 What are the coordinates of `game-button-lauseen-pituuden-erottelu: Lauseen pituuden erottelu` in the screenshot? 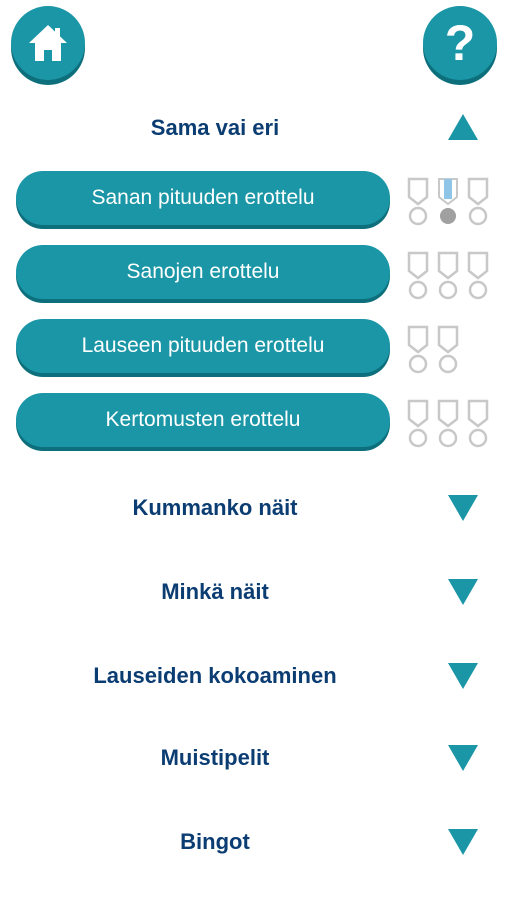 It's located at (203, 346).